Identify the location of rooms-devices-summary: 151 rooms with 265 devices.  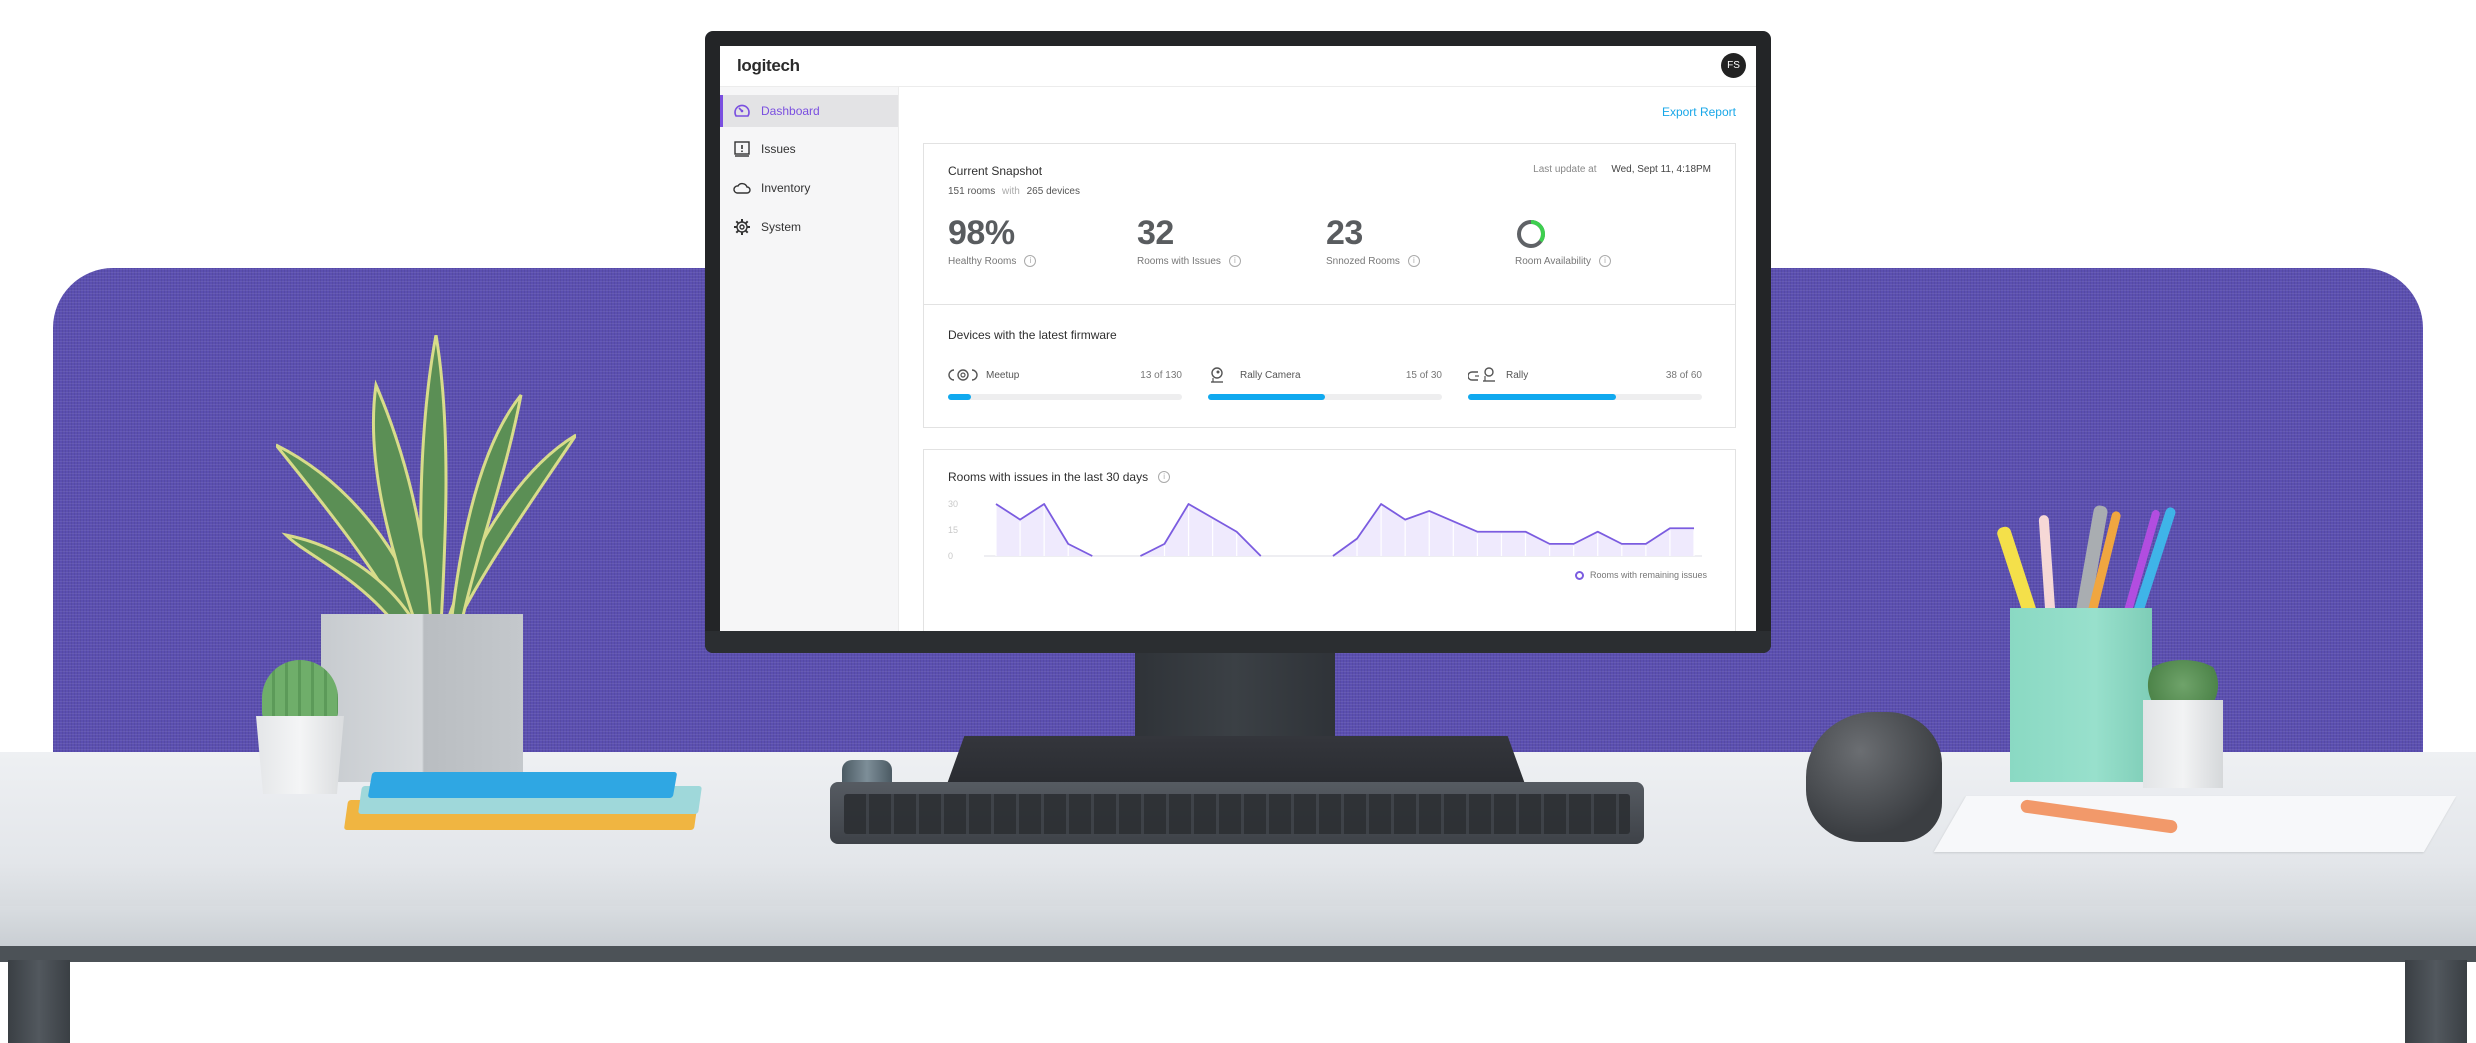
(1014, 191).